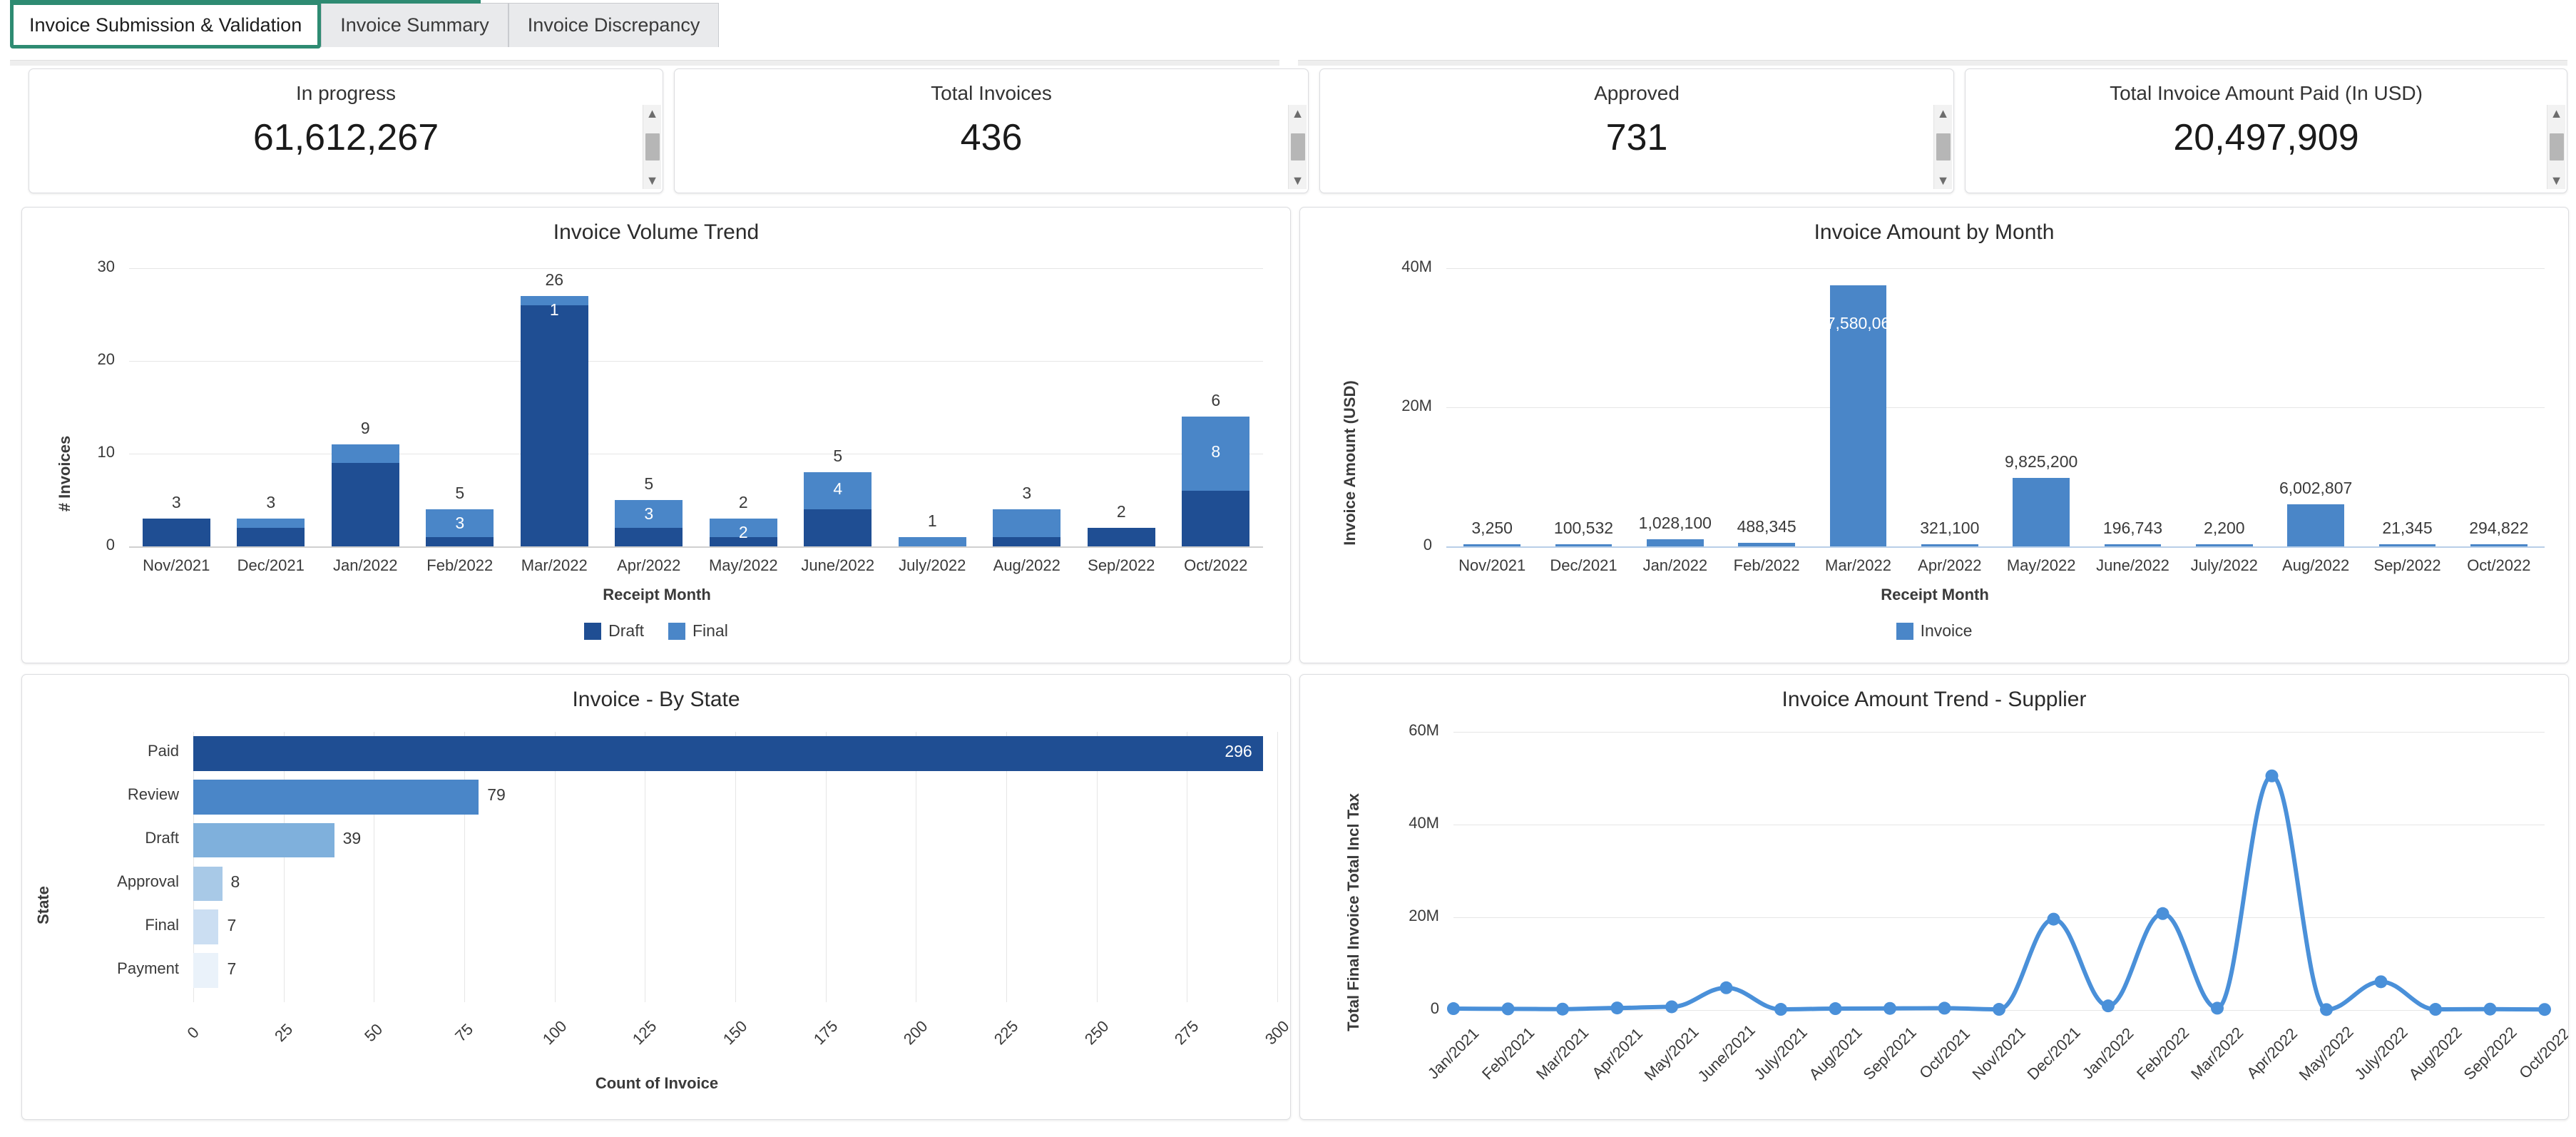  What do you see at coordinates (2266, 138) in the screenshot?
I see `kpi-value: 20,497,909` at bounding box center [2266, 138].